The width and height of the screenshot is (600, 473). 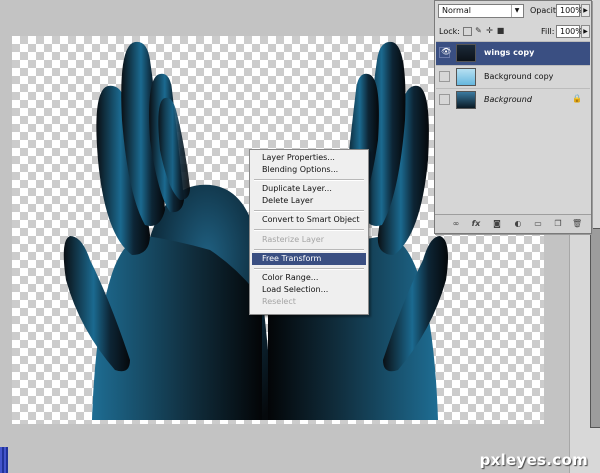 I want to click on lock-label: Lock:, so click(x=449, y=31).